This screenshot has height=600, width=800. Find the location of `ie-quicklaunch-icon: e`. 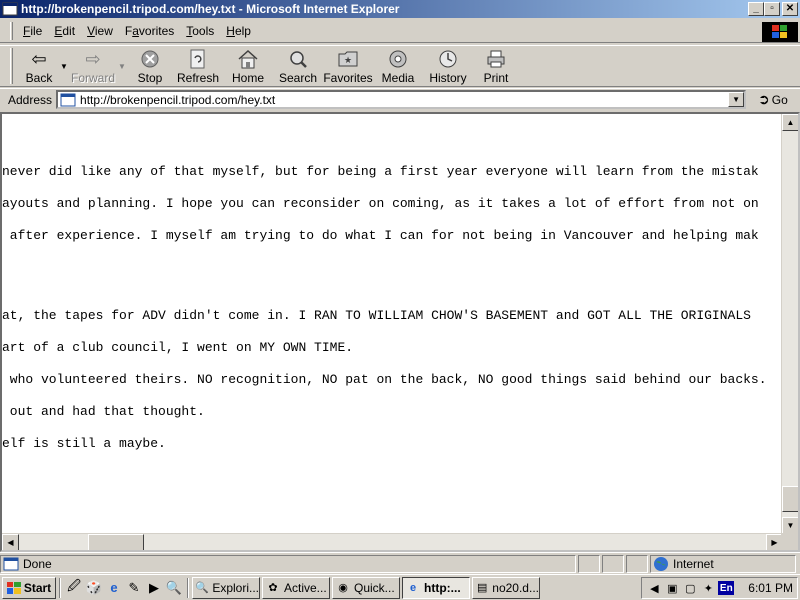

ie-quicklaunch-icon: e is located at coordinates (114, 588).